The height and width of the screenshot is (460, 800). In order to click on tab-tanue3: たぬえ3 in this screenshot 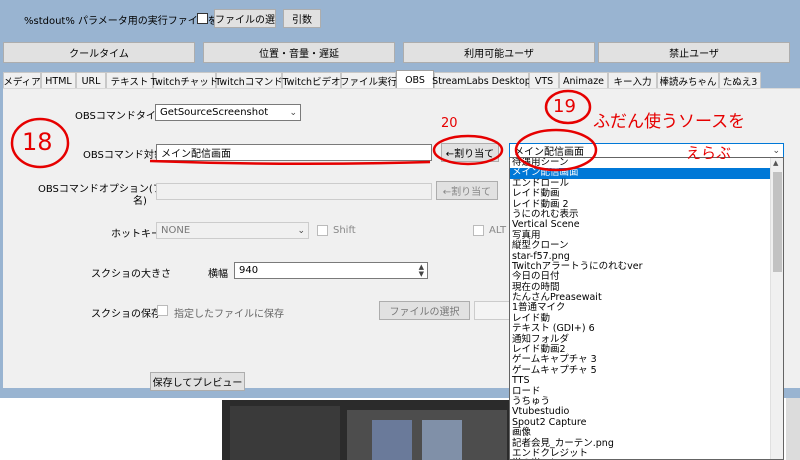, I will do `click(740, 80)`.